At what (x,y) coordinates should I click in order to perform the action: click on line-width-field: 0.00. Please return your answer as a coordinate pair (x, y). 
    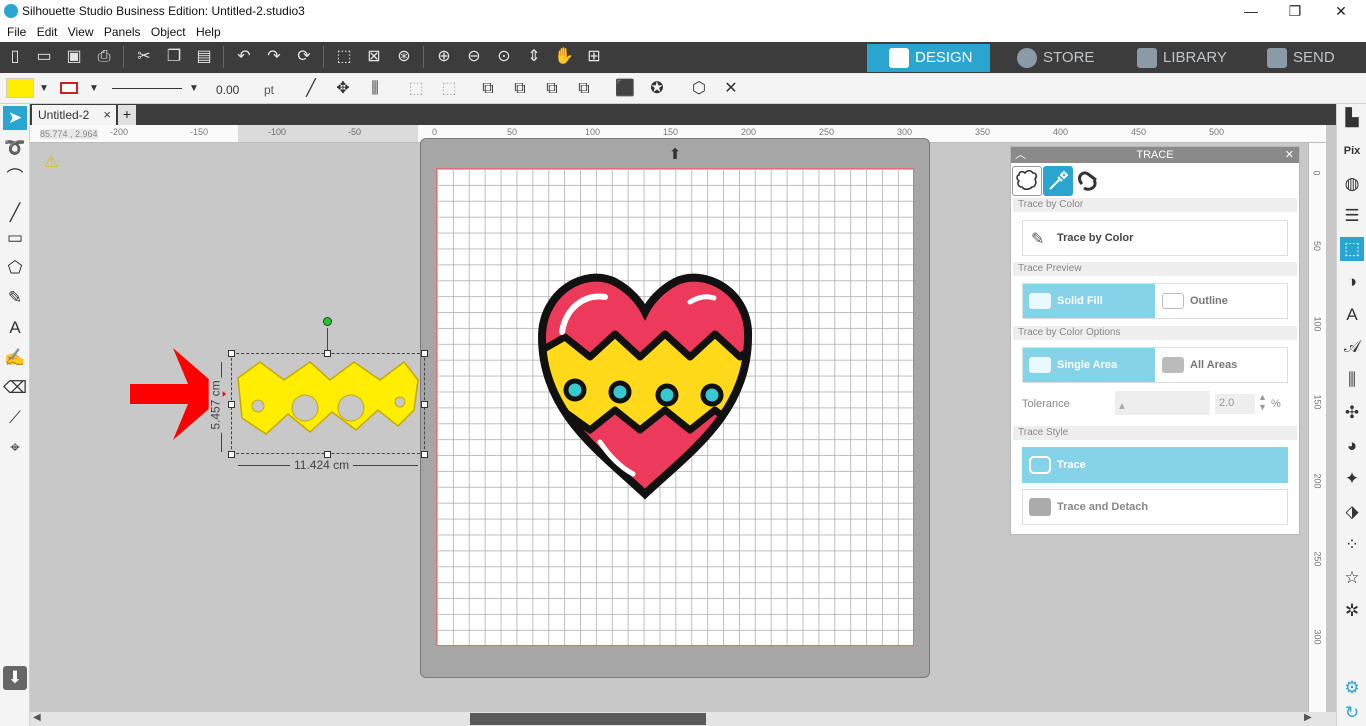
    Looking at the image, I should click on (233, 90).